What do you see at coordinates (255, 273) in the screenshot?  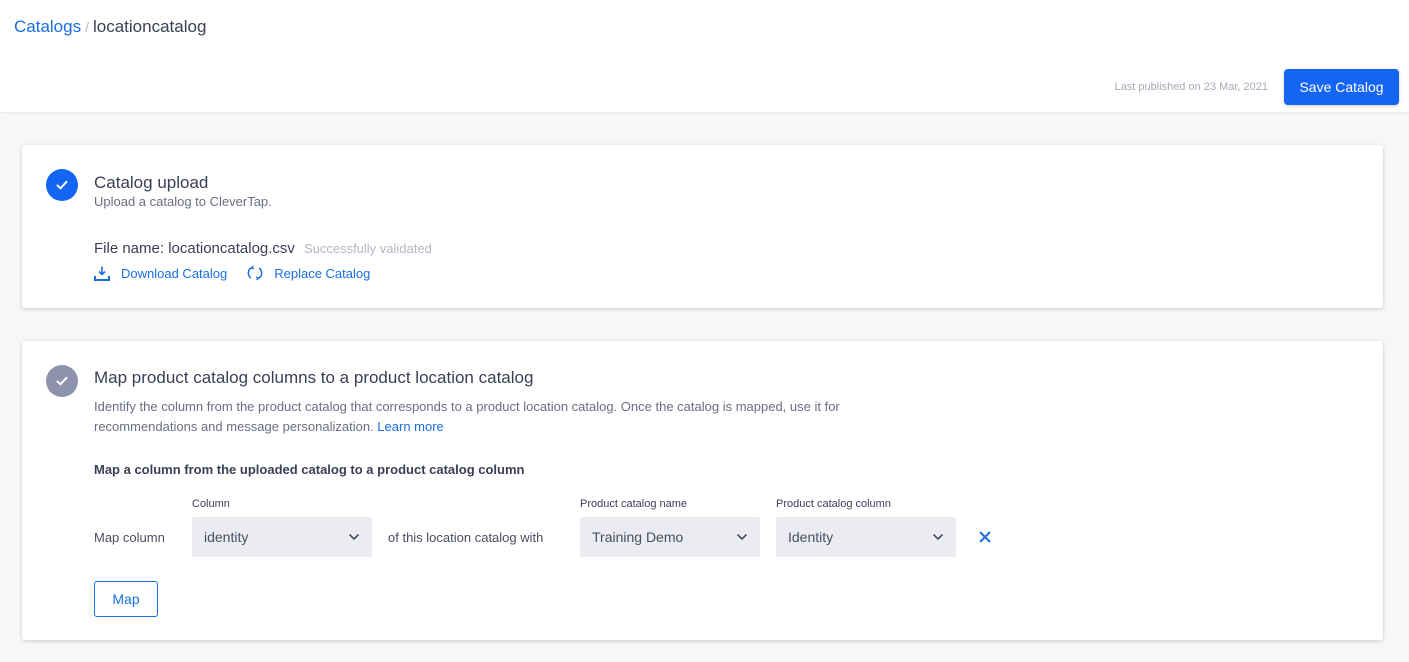 I see `refresh-icon` at bounding box center [255, 273].